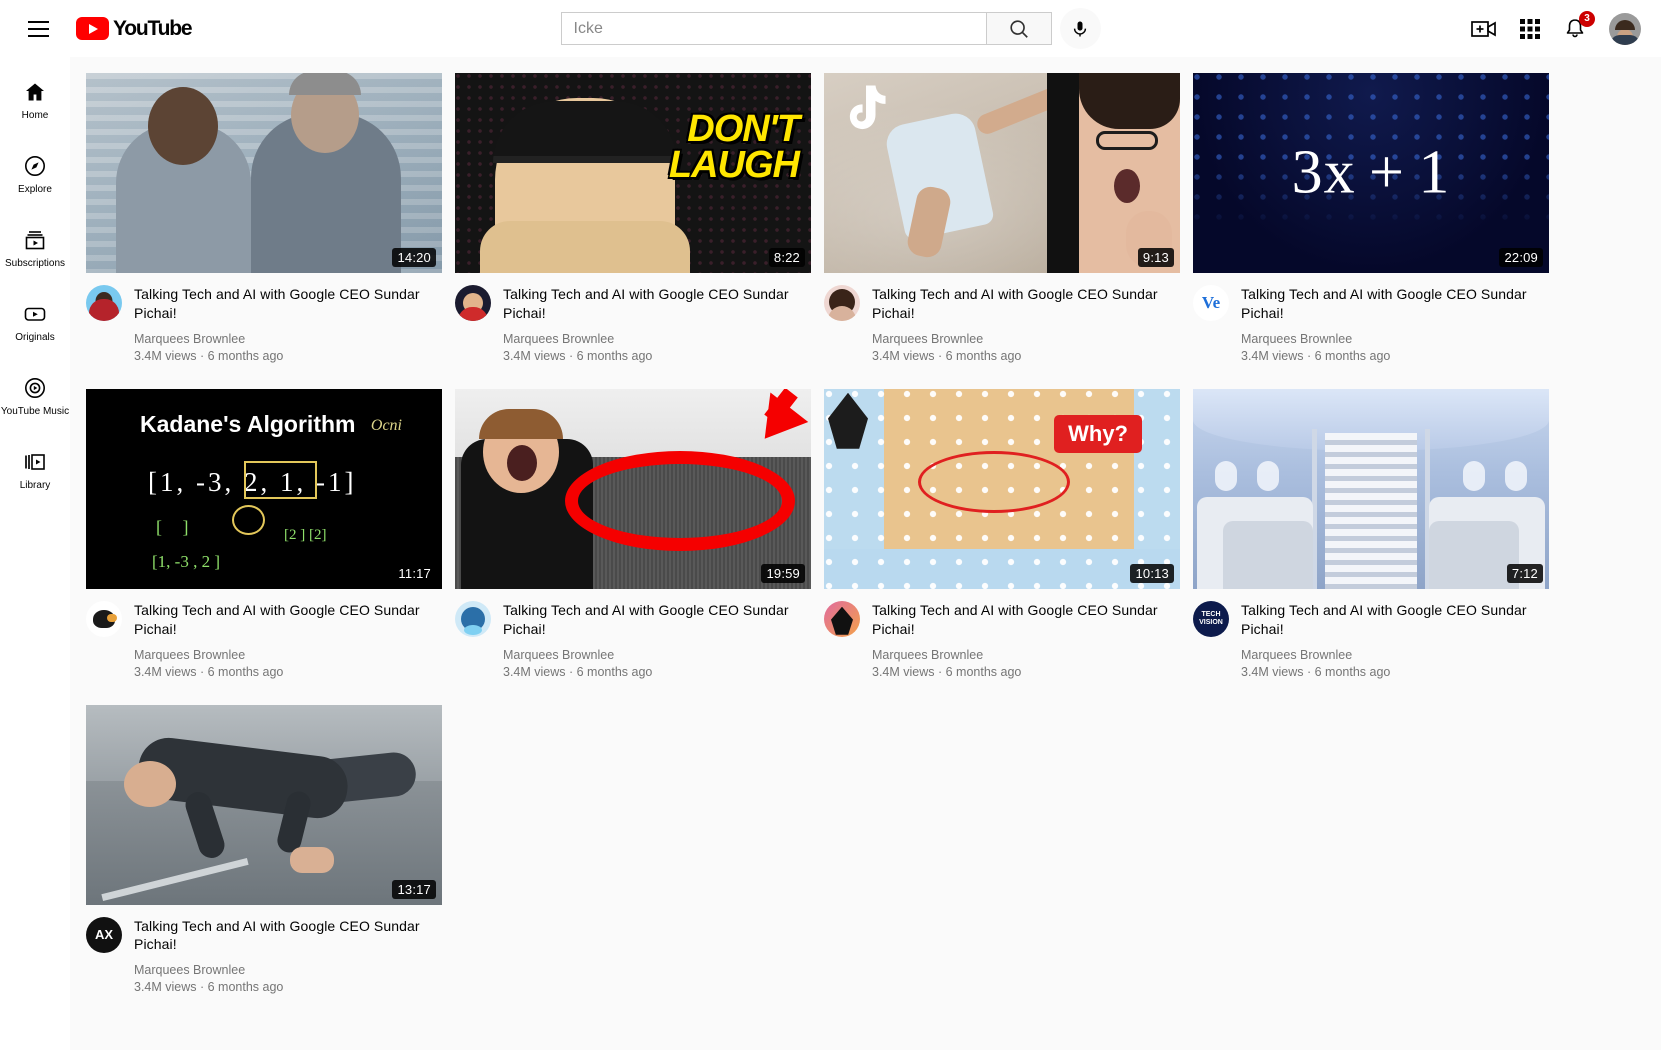  I want to click on thumbnail-art-tiktok-beach-reaction, so click(1002, 173).